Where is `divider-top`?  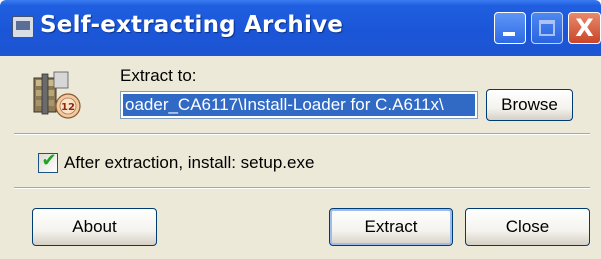 divider-top is located at coordinates (302, 134).